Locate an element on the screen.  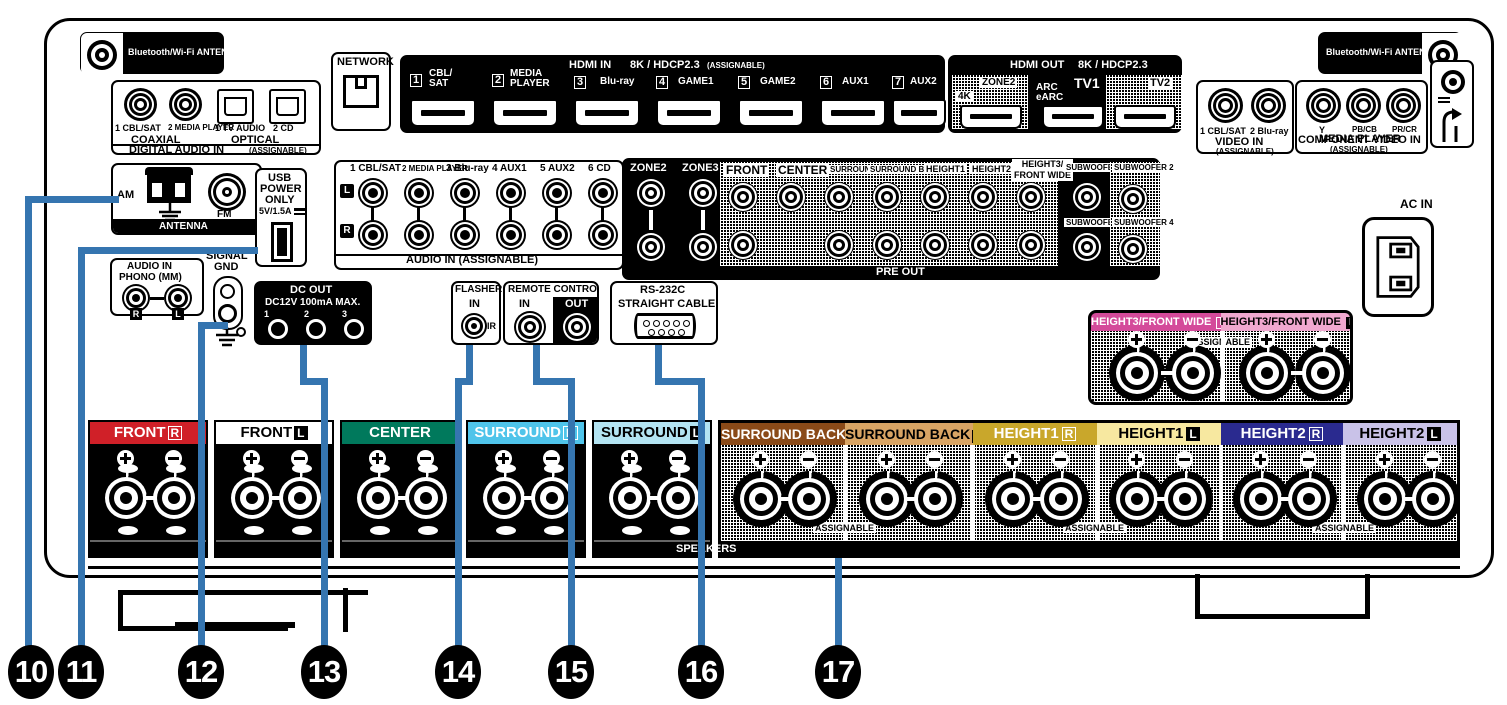
callout-11: 11 is located at coordinates (81, 672).